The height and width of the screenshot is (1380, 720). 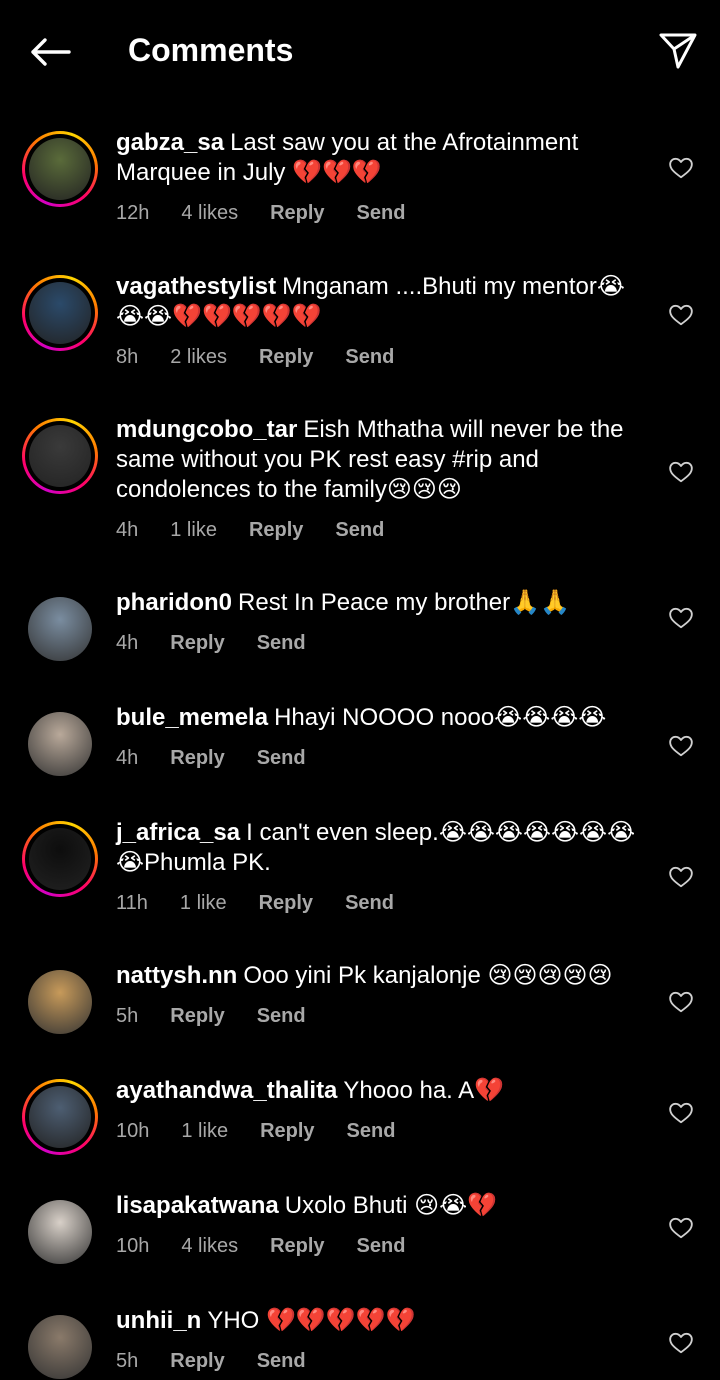 What do you see at coordinates (391, 1205) in the screenshot?
I see `comment-content: Uxolo Bhuti 😢😭💔` at bounding box center [391, 1205].